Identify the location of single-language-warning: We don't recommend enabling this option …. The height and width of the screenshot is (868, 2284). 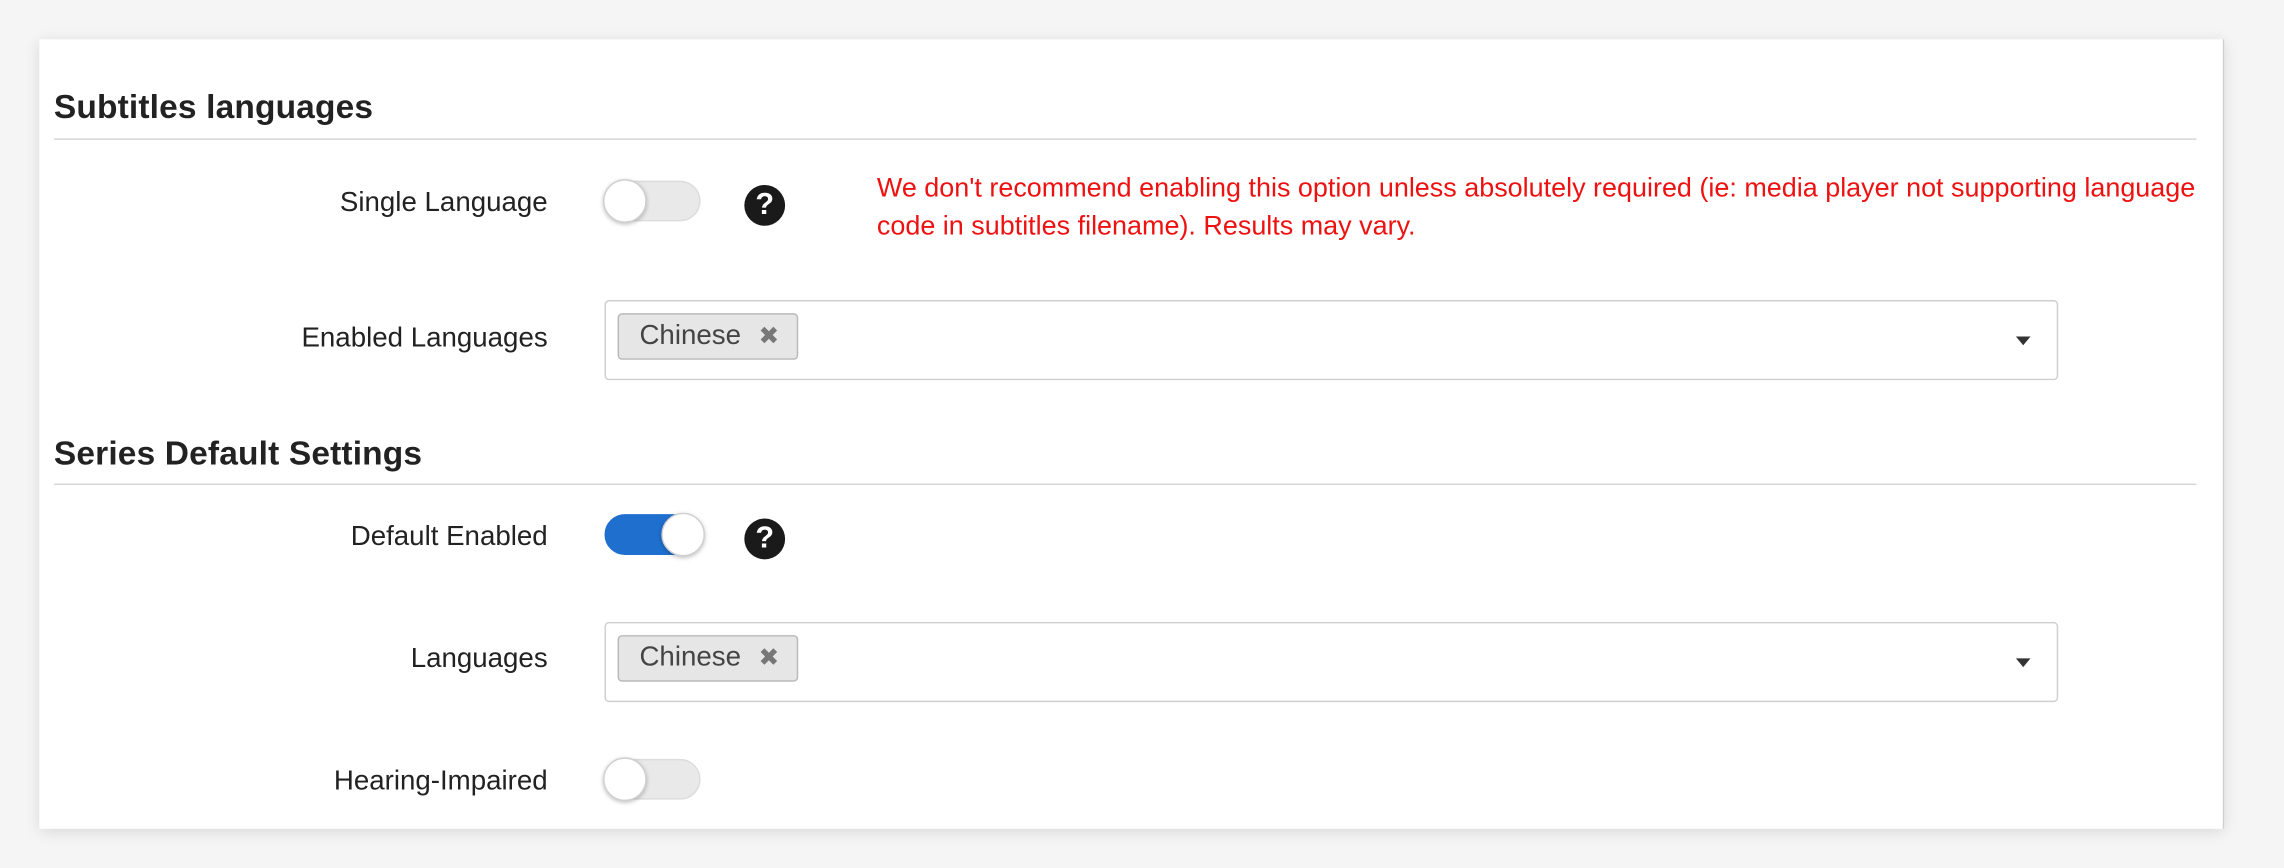
(1536, 206).